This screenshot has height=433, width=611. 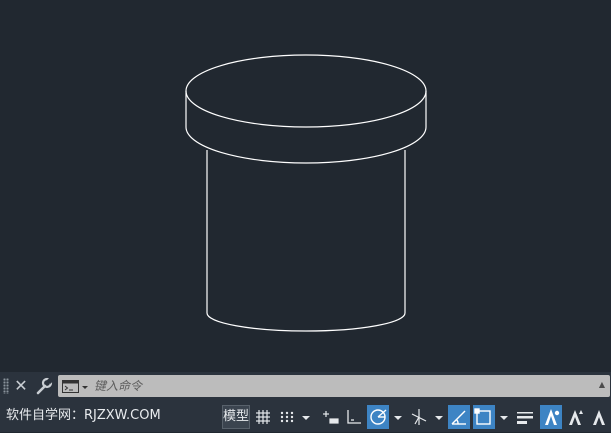 I want to click on isometric-dropdown-icon, so click(x=439, y=417).